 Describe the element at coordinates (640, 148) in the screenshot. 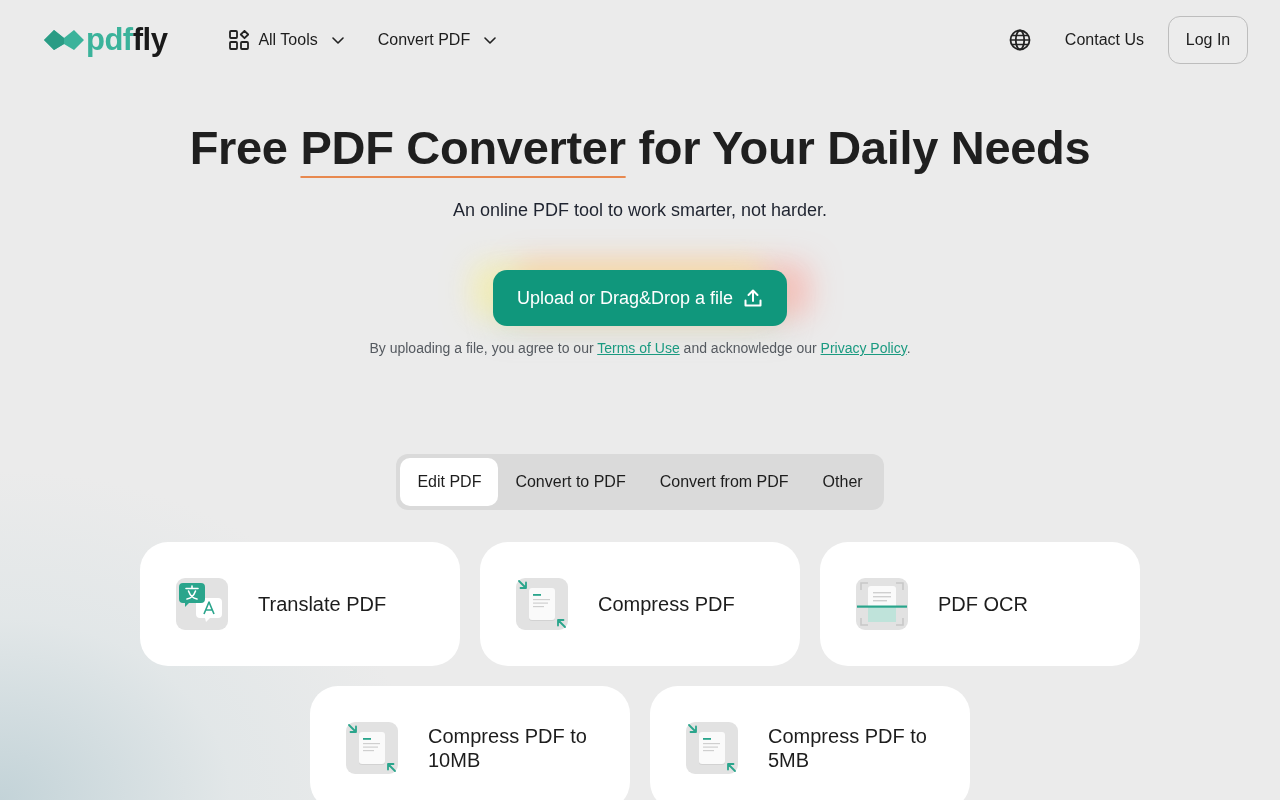

I see `page-title: Free PDF Converter for Your Daily Needs` at that location.